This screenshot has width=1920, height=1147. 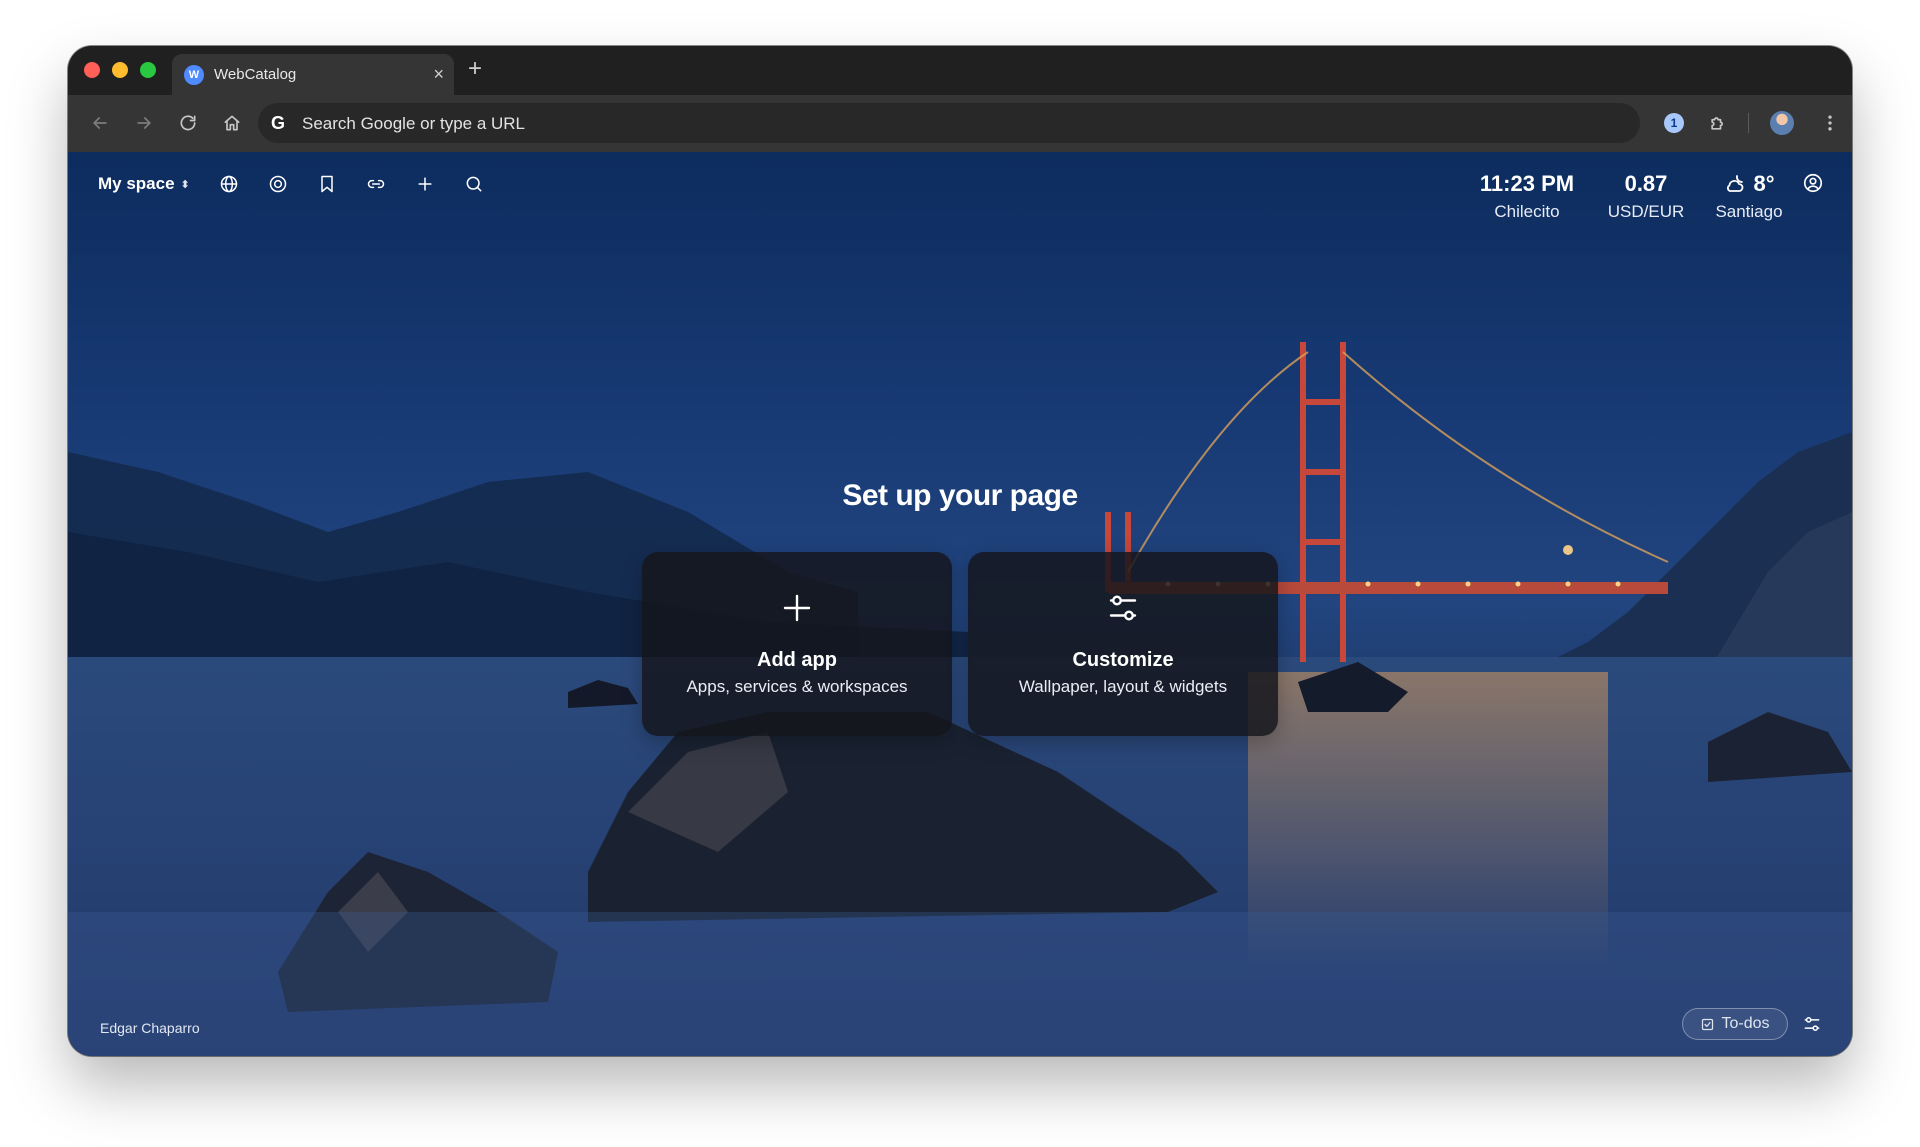 I want to click on new-tab-button: +, so click(x=475, y=69).